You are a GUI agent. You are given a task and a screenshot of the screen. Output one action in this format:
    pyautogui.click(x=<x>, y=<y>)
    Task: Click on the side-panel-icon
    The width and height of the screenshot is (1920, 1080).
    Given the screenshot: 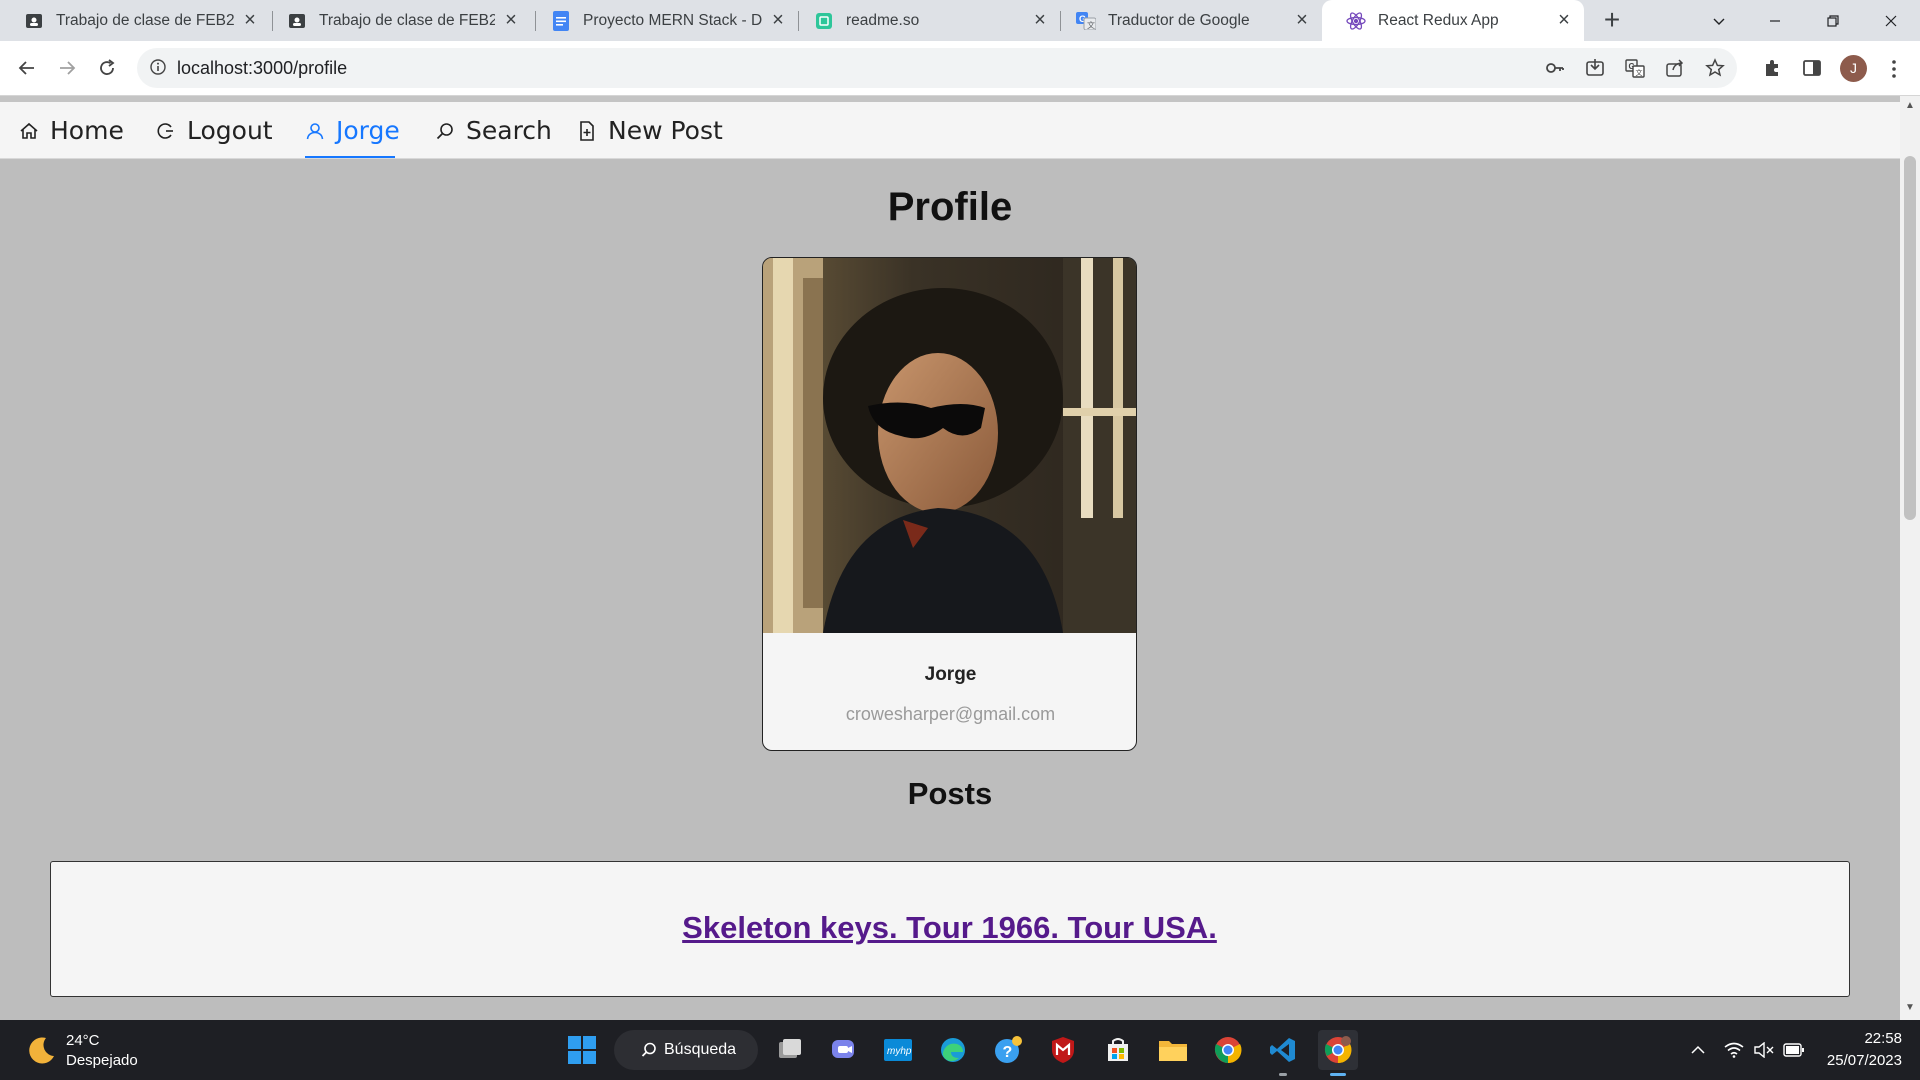 What is the action you would take?
    pyautogui.click(x=1812, y=68)
    